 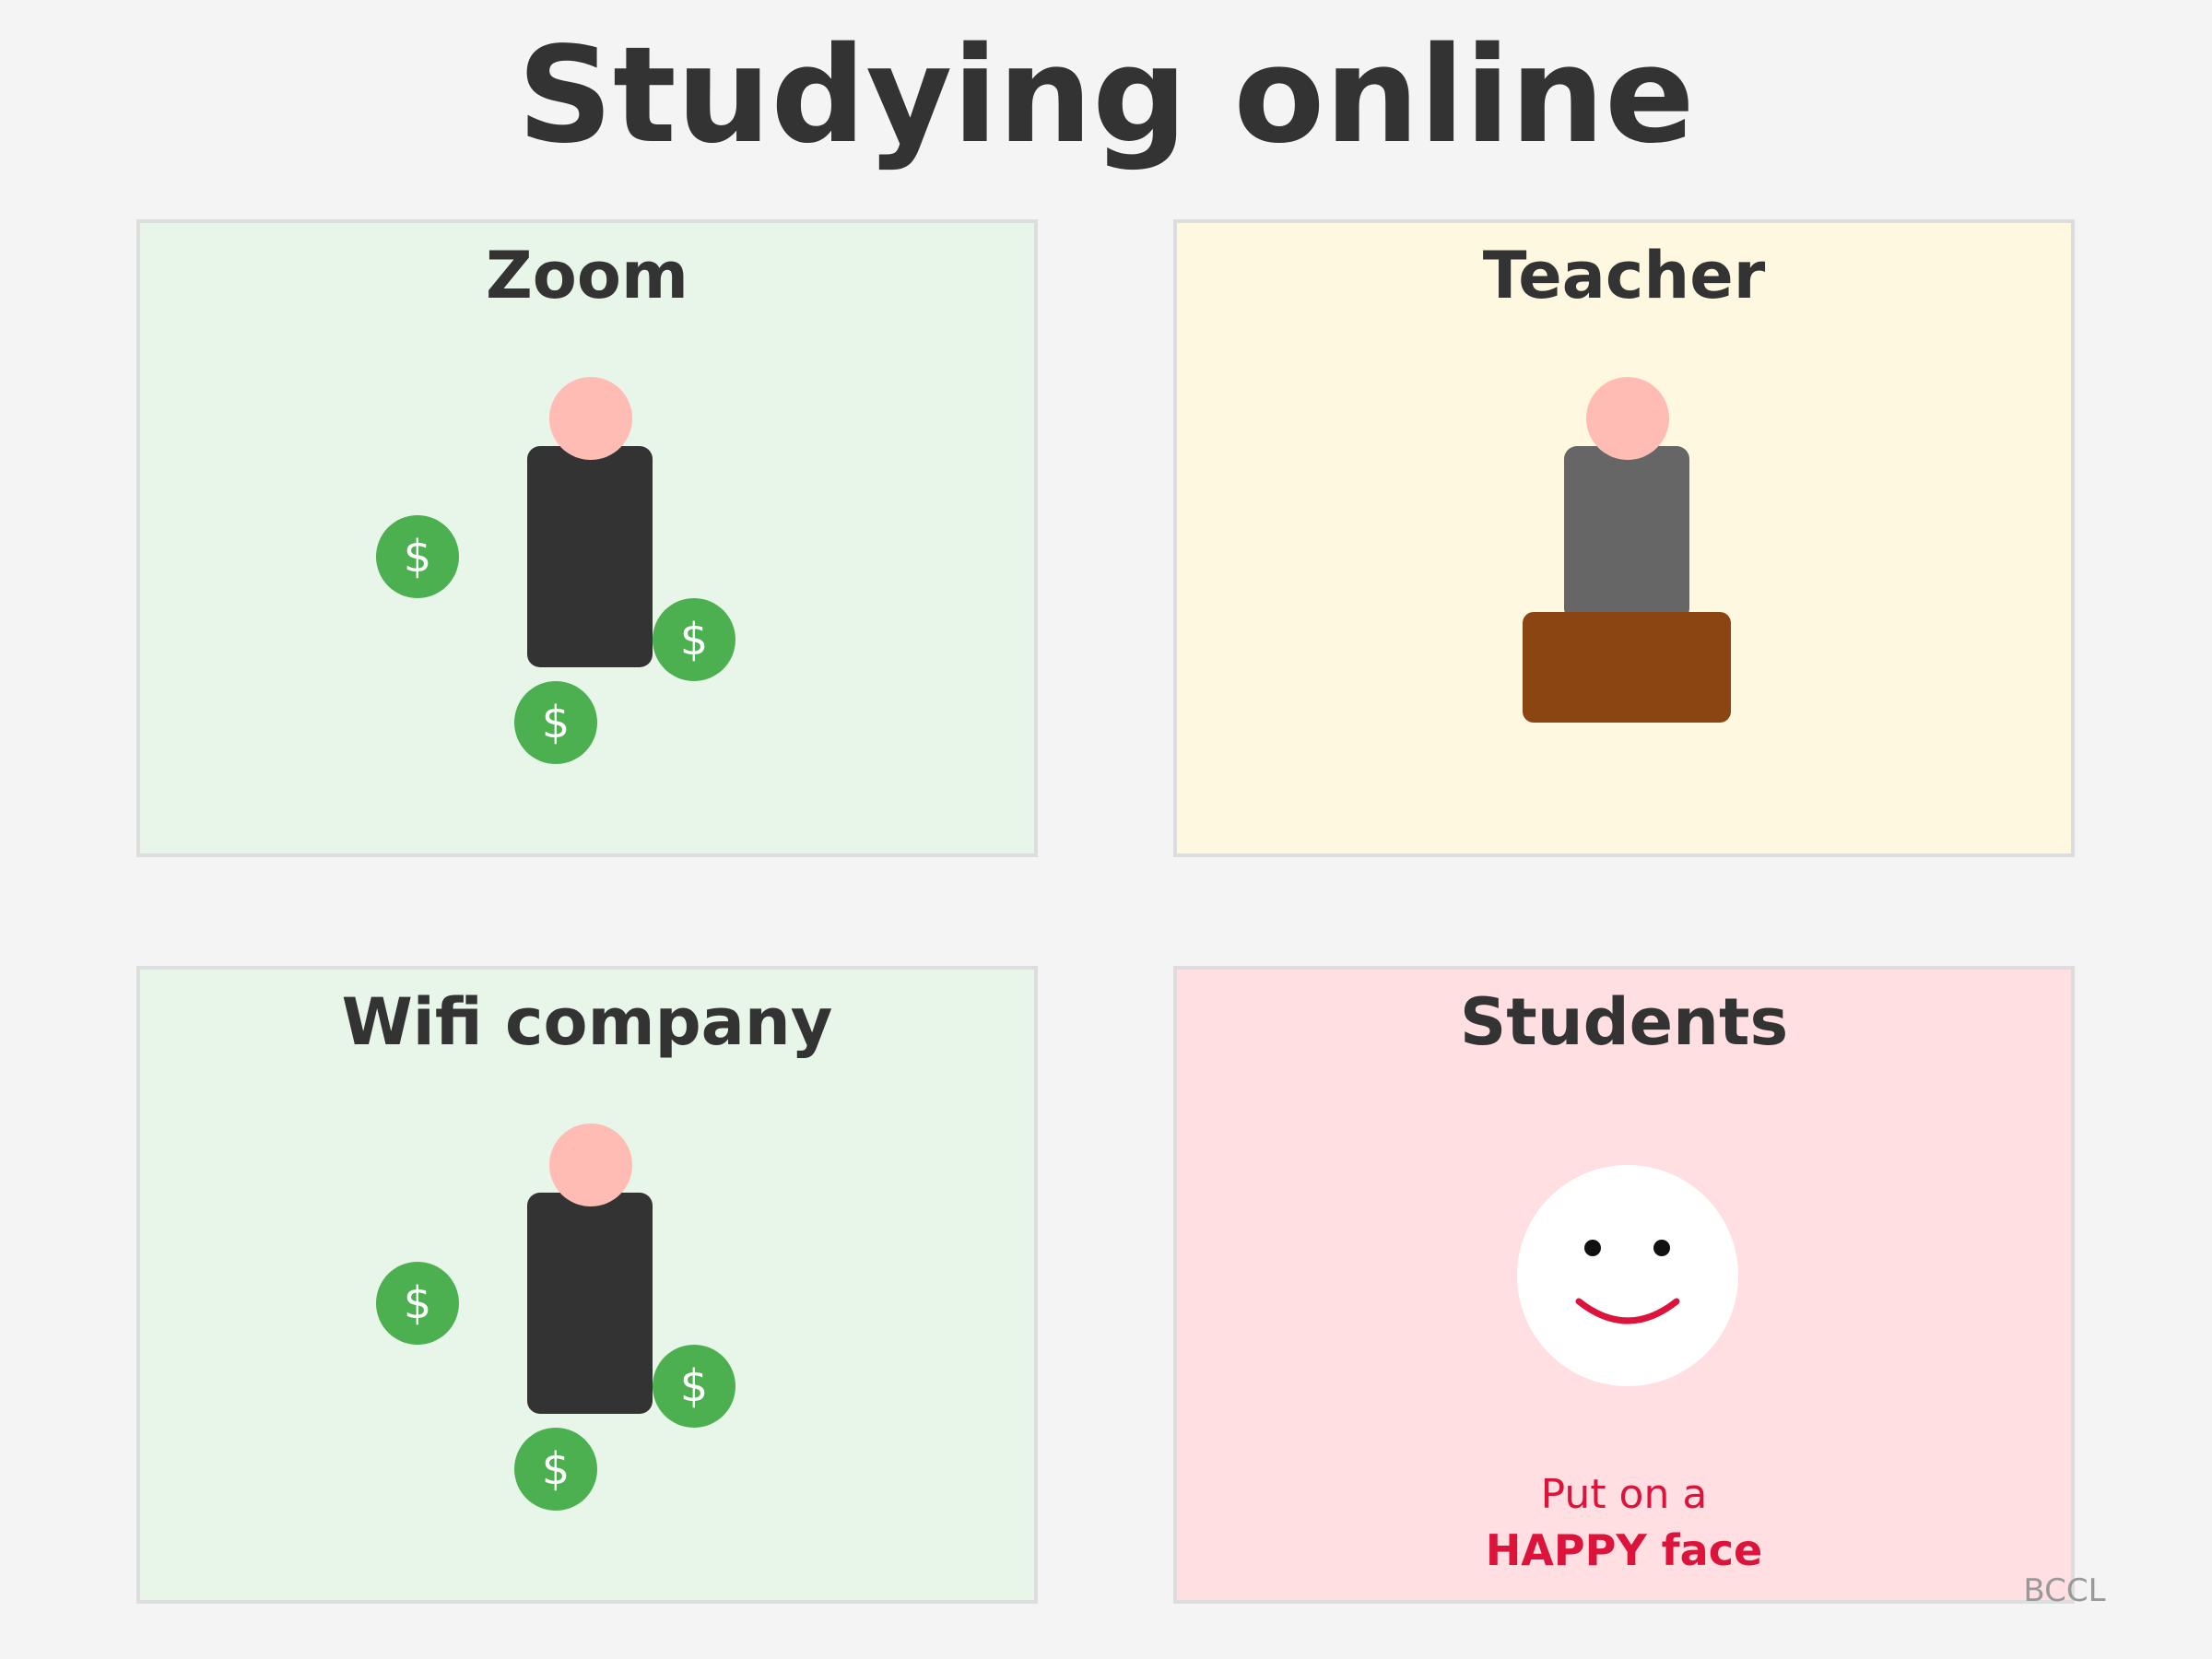 I want to click on zoom-illustration: $ $ $, so click(x=555, y=570).